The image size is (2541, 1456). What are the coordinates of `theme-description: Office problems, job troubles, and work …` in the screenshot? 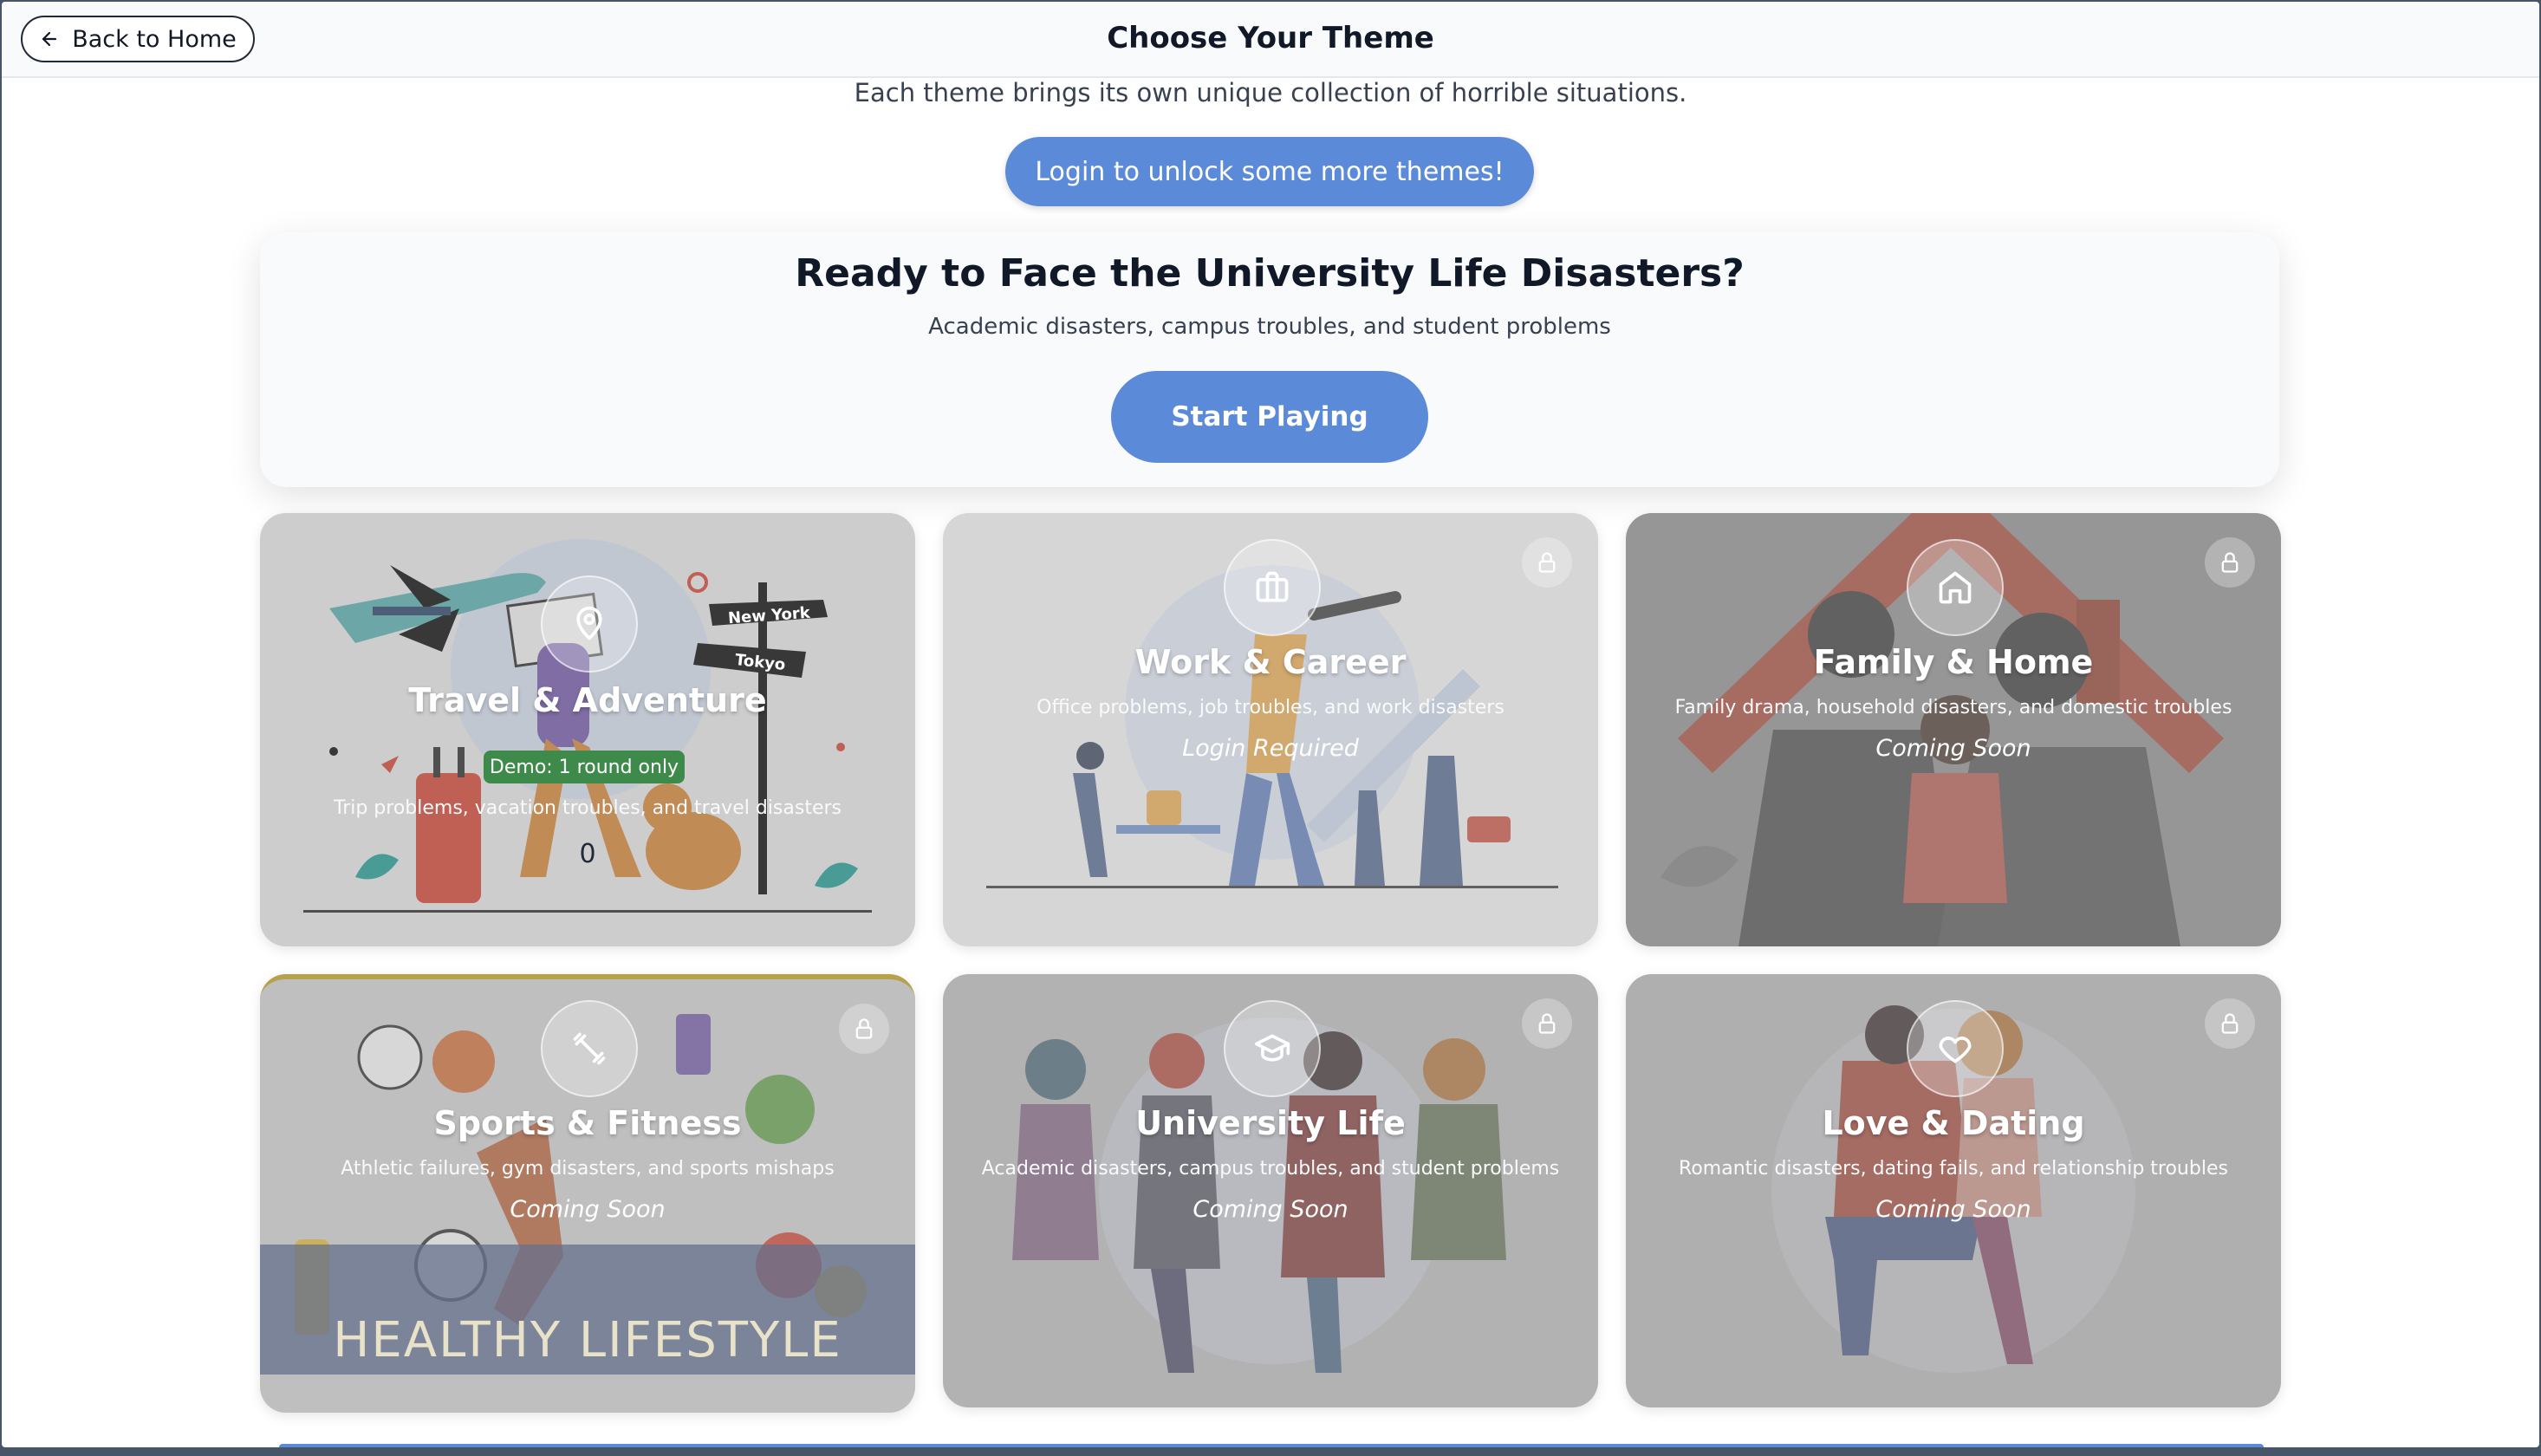 It's located at (1270, 707).